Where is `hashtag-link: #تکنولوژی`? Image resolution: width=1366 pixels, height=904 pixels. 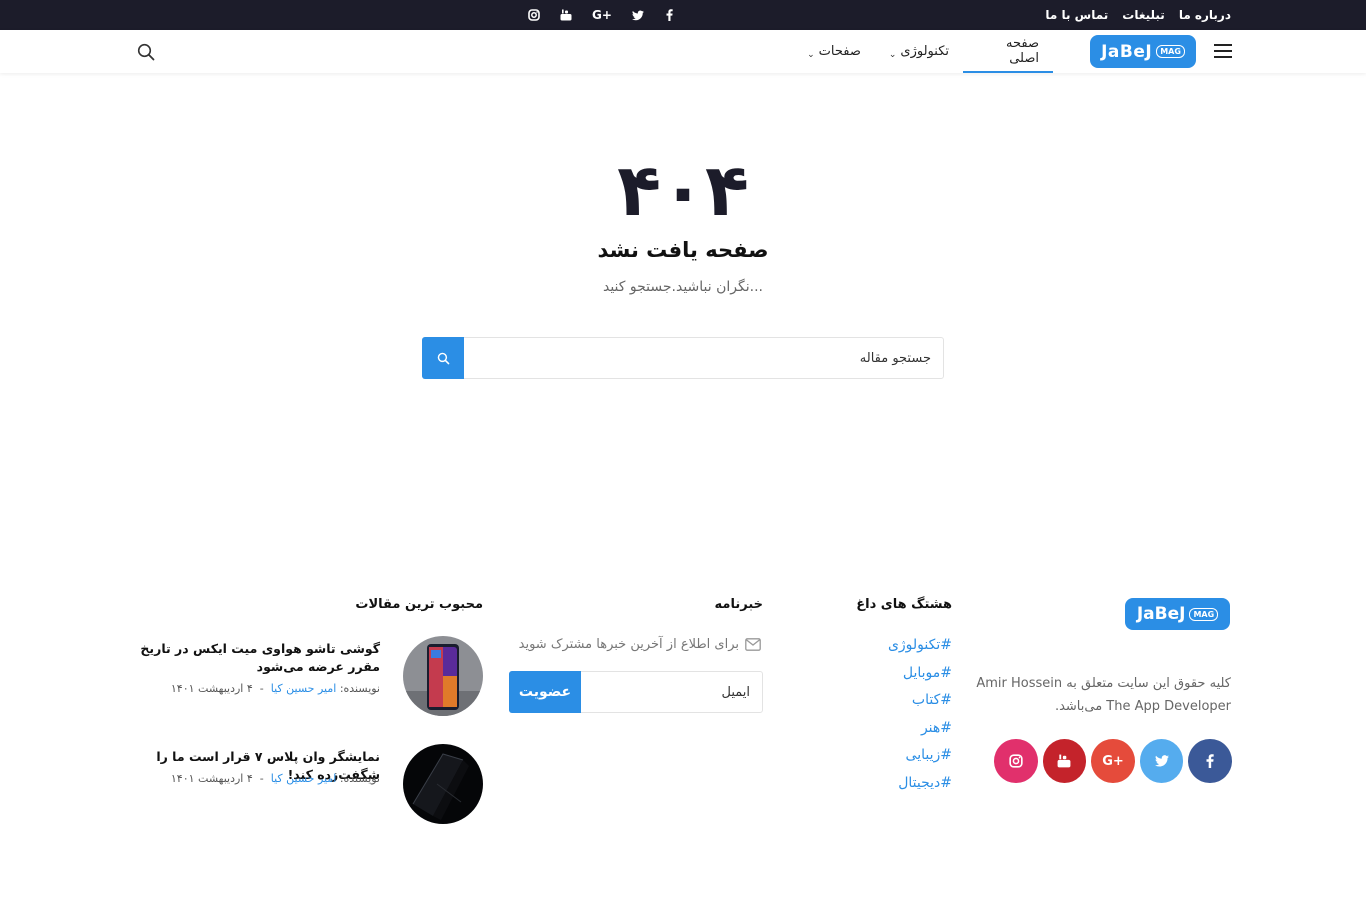
hashtag-link: #تکنولوژی is located at coordinates (906, 648).